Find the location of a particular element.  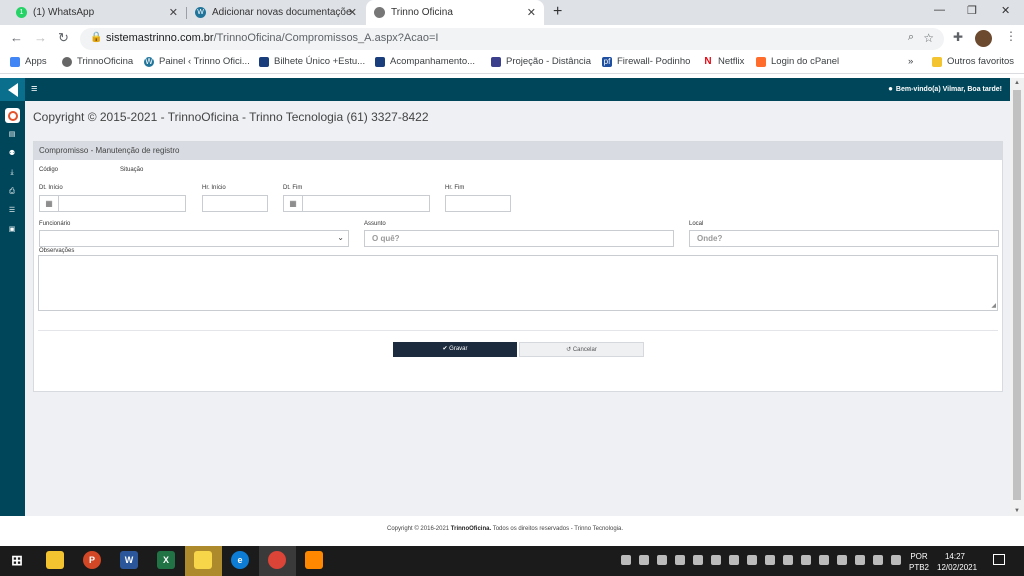

assunto-input: O quê? is located at coordinates (519, 238).